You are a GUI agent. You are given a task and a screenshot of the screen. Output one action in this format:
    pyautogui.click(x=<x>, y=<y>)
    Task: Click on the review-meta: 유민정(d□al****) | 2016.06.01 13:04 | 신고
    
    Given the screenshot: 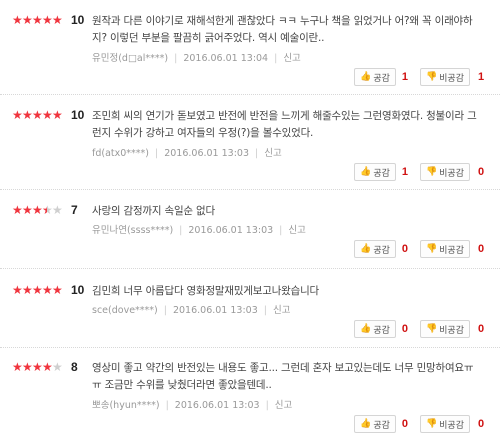 What is the action you would take?
    pyautogui.click(x=196, y=57)
    